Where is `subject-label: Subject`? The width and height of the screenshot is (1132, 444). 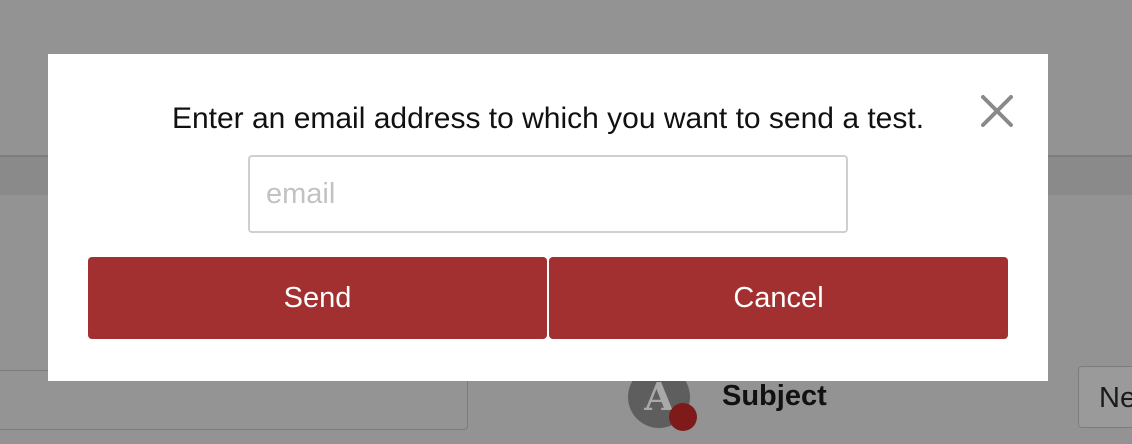 subject-label: Subject is located at coordinates (774, 396).